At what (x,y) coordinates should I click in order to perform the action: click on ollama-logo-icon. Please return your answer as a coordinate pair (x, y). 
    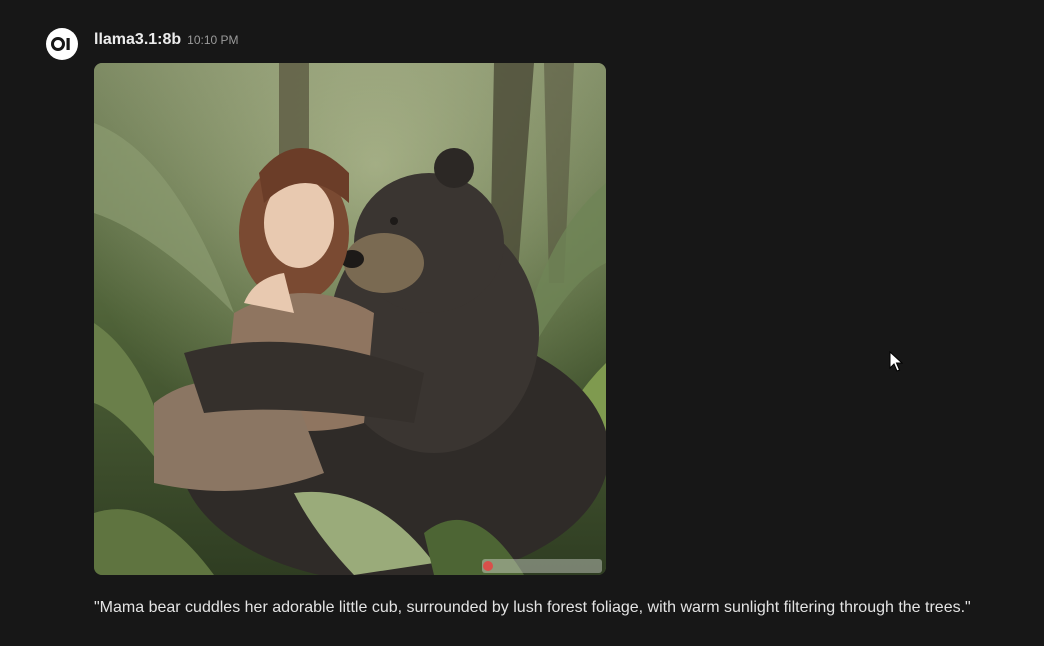
    Looking at the image, I should click on (62, 44).